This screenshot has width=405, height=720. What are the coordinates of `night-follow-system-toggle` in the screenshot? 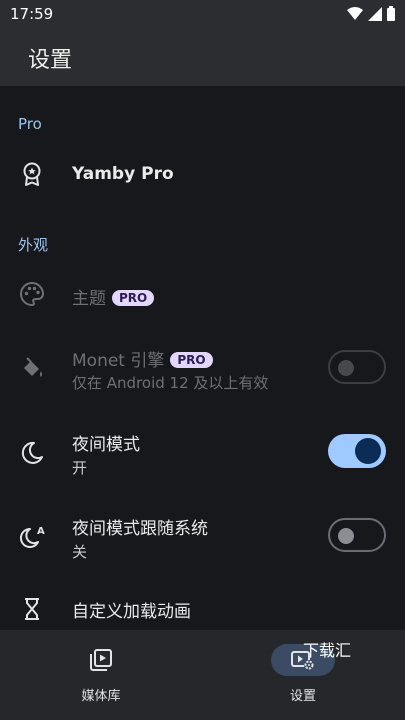 It's located at (357, 535).